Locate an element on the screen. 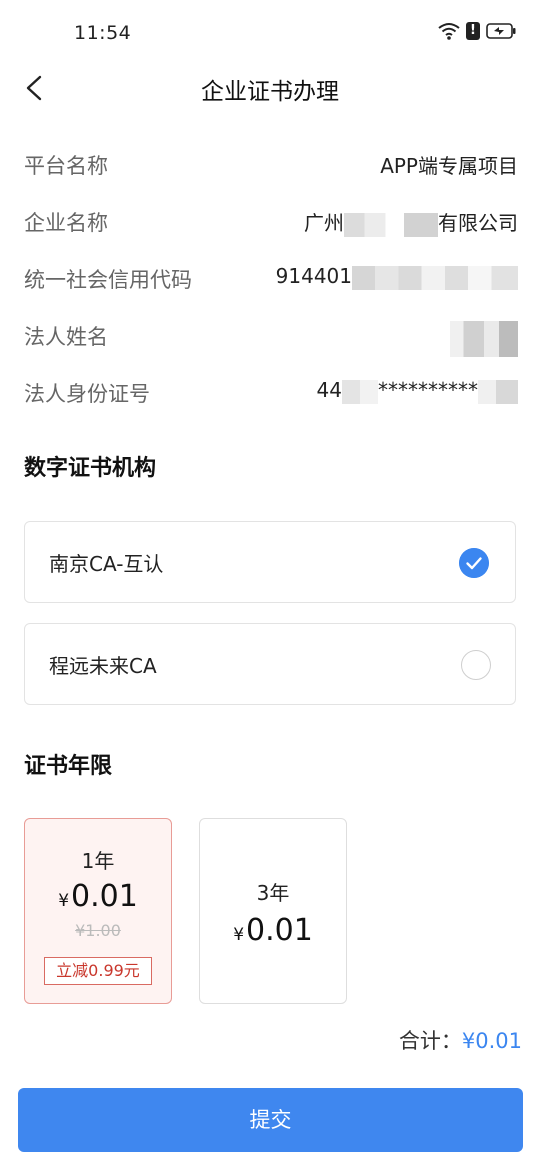 This screenshot has height=1170, width=540. wifi-icon is located at coordinates (449, 31).